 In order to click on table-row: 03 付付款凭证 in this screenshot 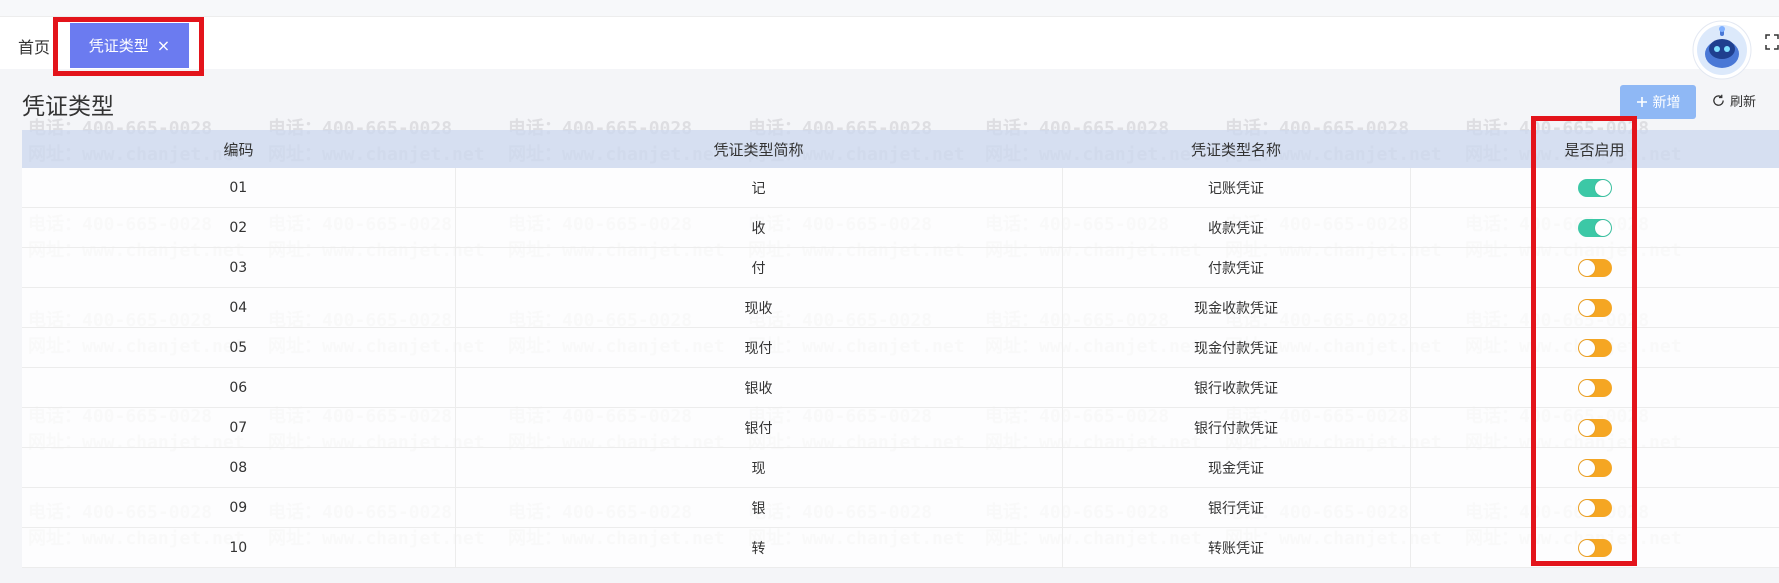, I will do `click(900, 267)`.